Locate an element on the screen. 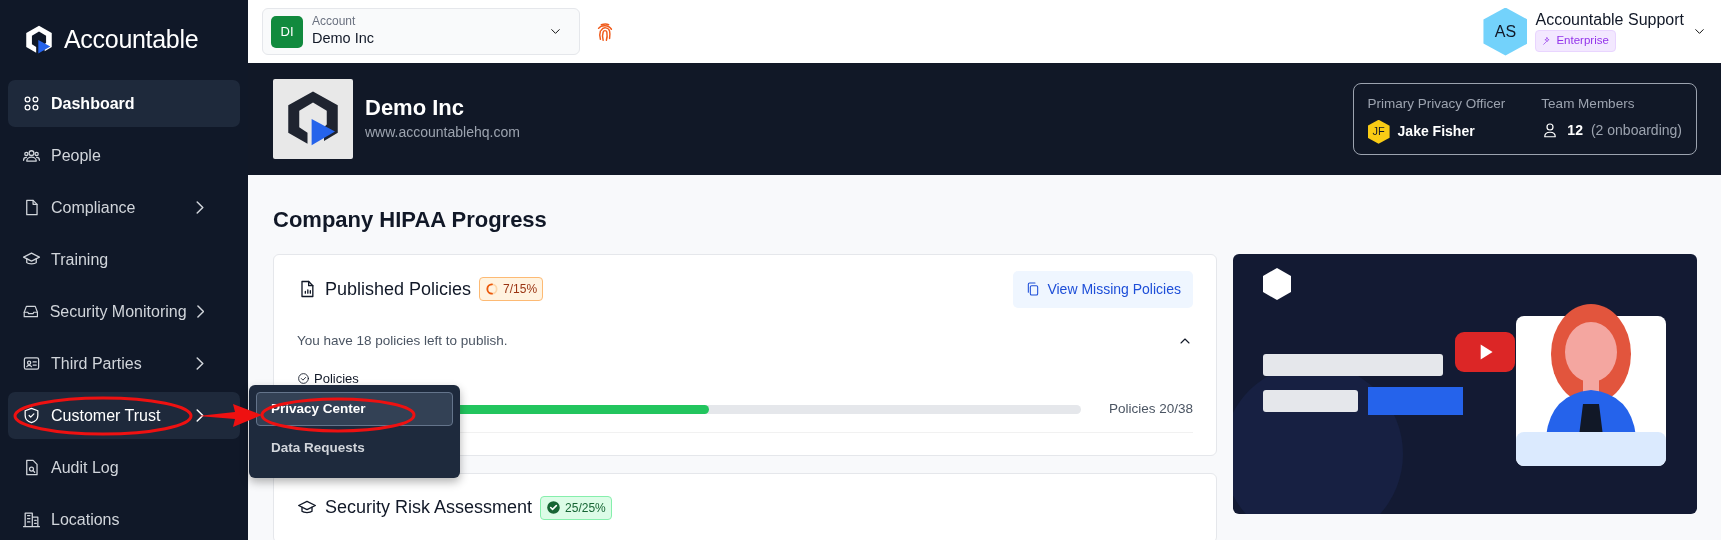  progress-reading: Policies 20/38 is located at coordinates (1150, 408).